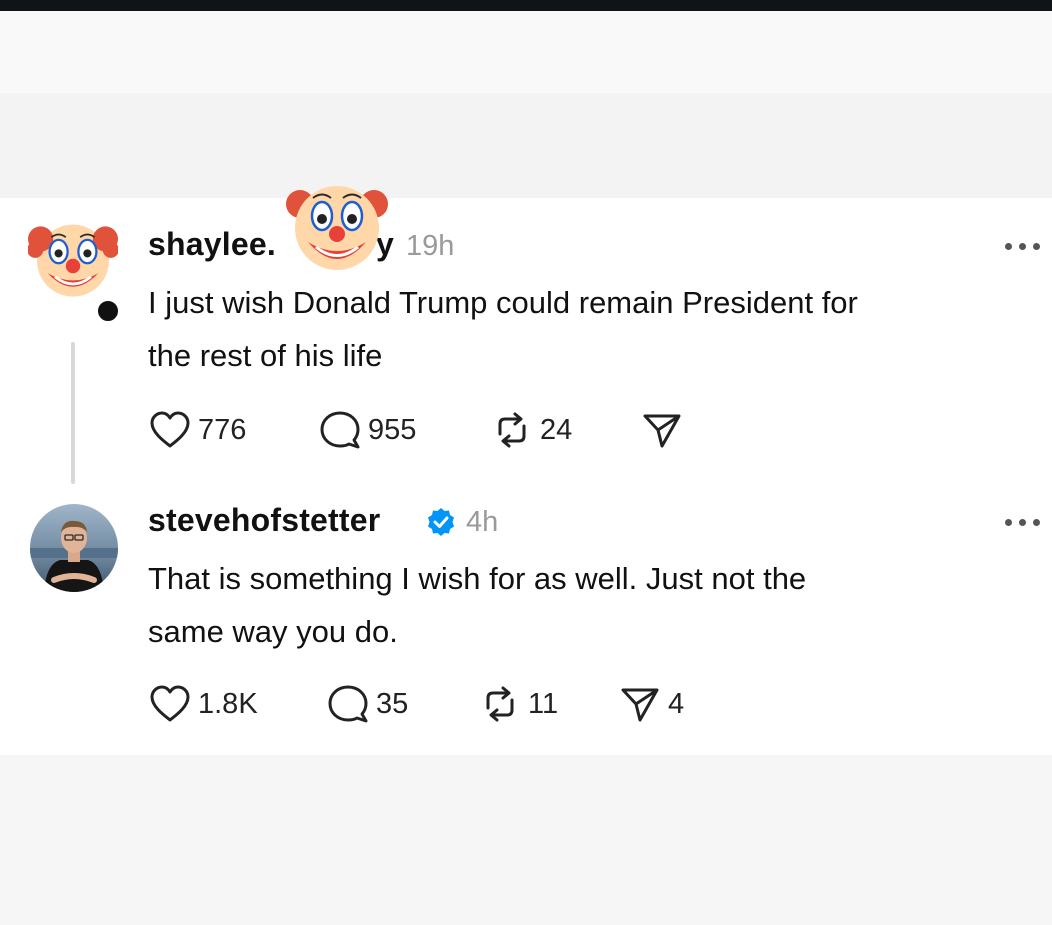  I want to click on reply-repost-button: 11, so click(518, 704).